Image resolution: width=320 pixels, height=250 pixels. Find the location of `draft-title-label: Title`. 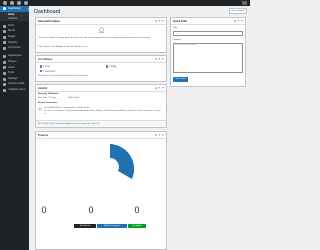

draft-title-label: Title is located at coordinates (175, 28).